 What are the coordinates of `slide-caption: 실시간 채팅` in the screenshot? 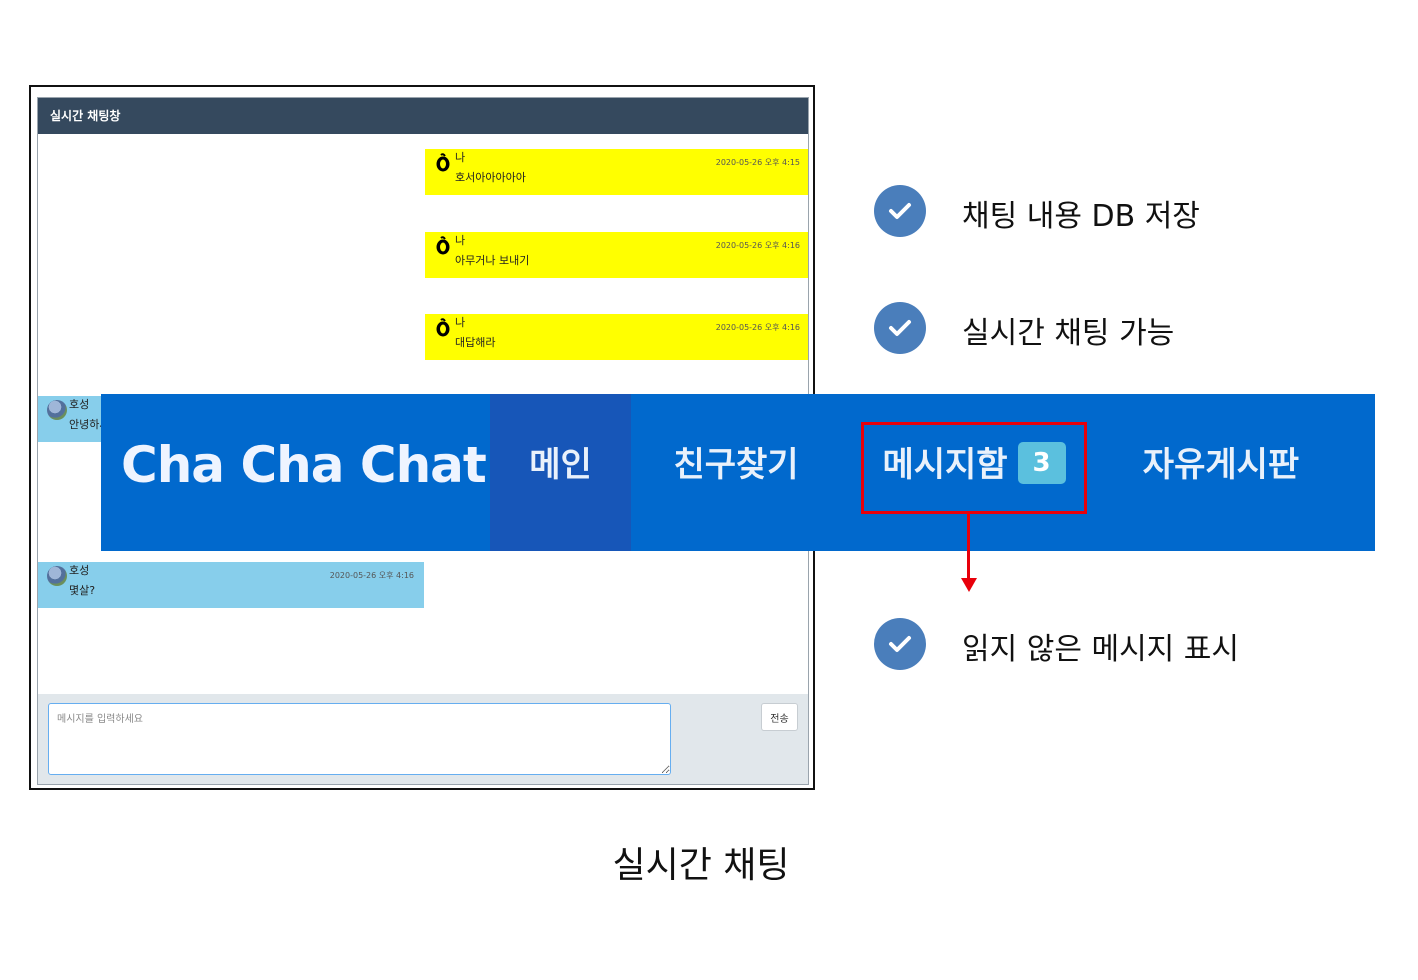 It's located at (701, 865).